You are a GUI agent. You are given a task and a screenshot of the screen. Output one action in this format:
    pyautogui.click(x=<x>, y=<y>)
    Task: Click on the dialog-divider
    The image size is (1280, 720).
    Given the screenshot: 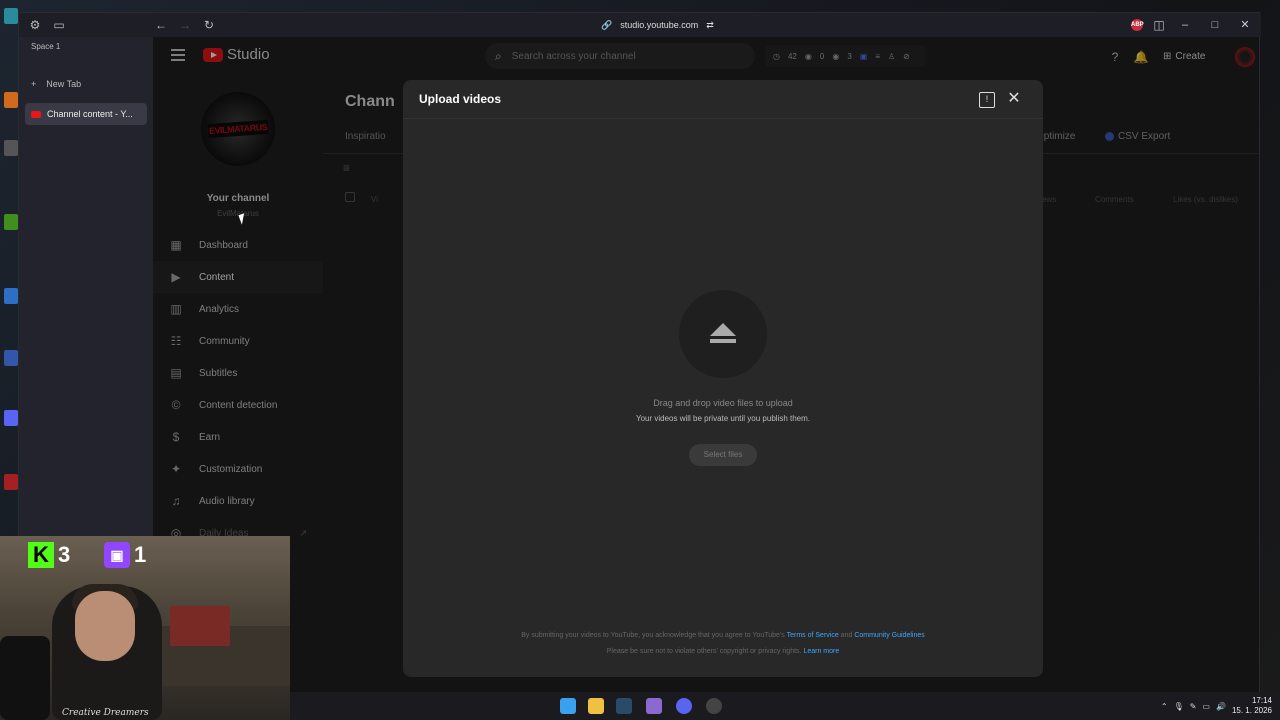 What is the action you would take?
    pyautogui.click(x=723, y=118)
    